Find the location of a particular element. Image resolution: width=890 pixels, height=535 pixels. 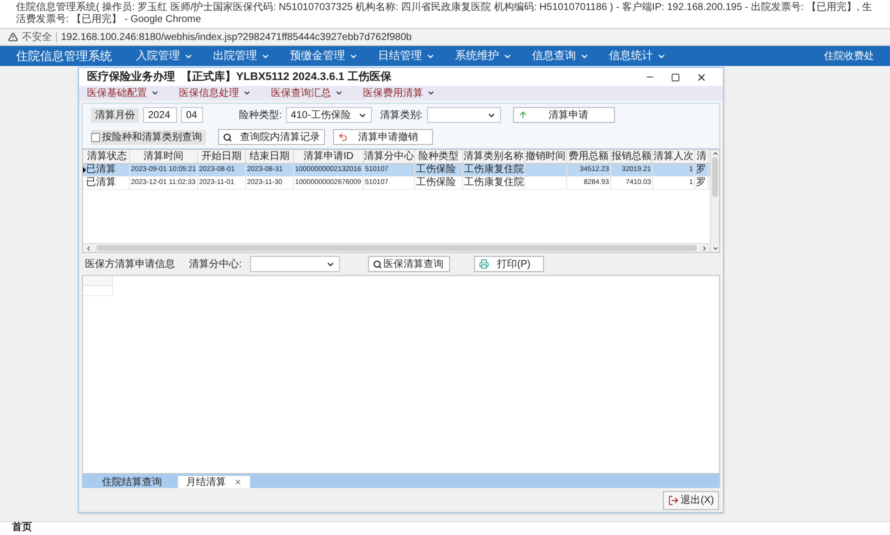

warning-icon is located at coordinates (13, 37).